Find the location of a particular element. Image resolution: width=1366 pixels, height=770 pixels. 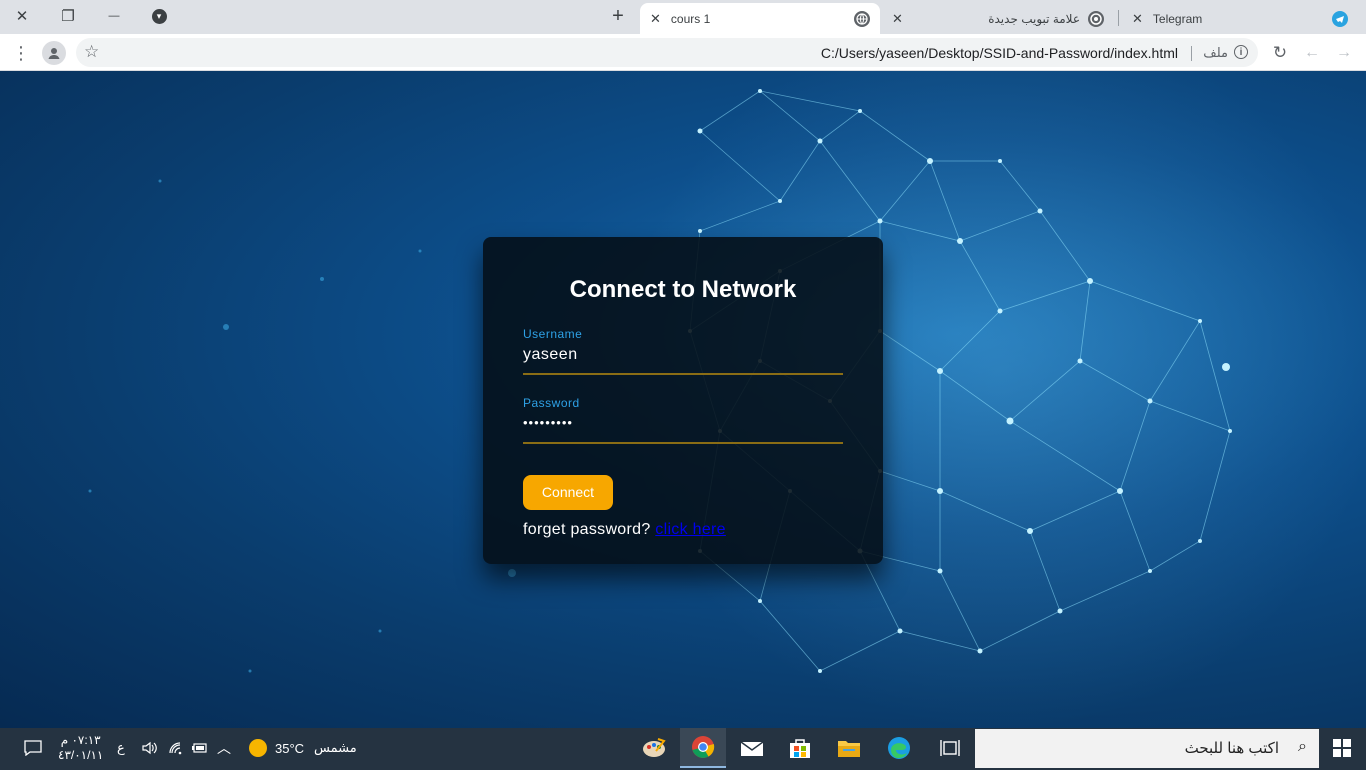

tab-search-button: ▾ is located at coordinates (159, 16).